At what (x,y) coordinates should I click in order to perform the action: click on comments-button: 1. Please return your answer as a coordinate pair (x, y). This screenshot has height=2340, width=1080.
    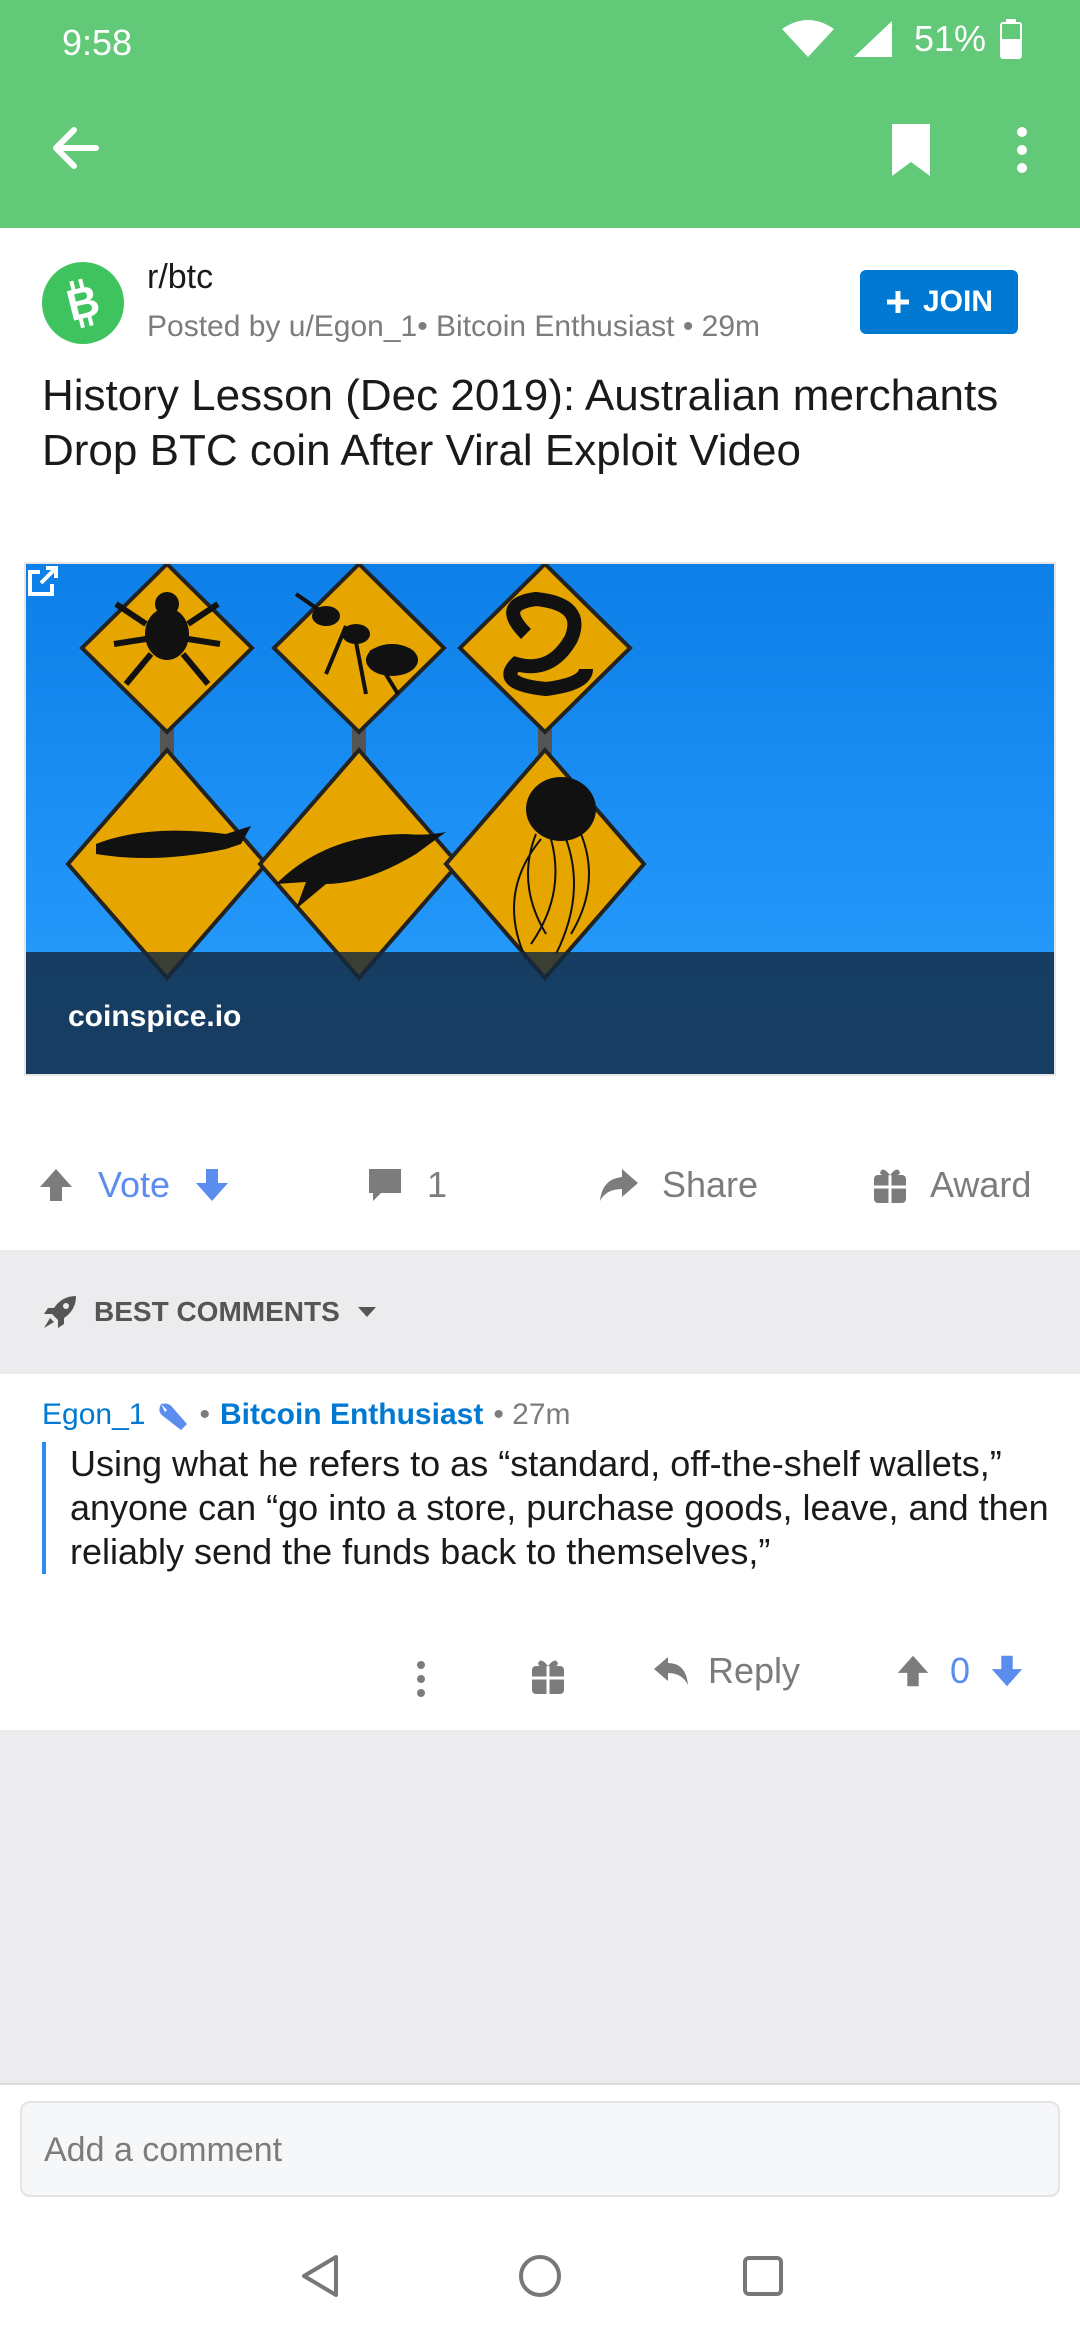
    Looking at the image, I should click on (406, 1185).